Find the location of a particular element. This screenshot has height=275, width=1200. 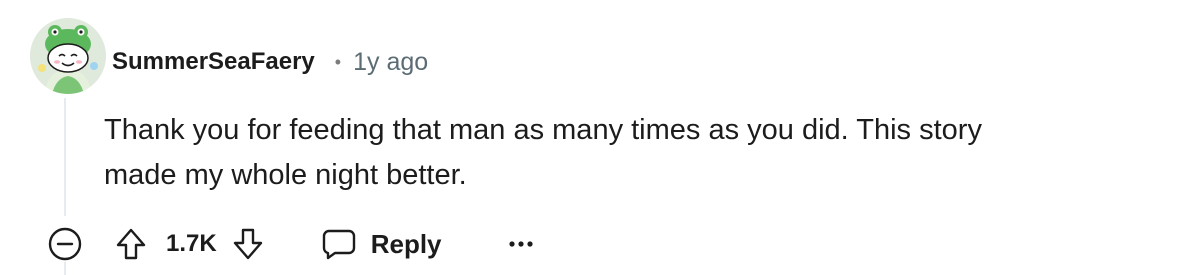

avatar is located at coordinates (68, 56).